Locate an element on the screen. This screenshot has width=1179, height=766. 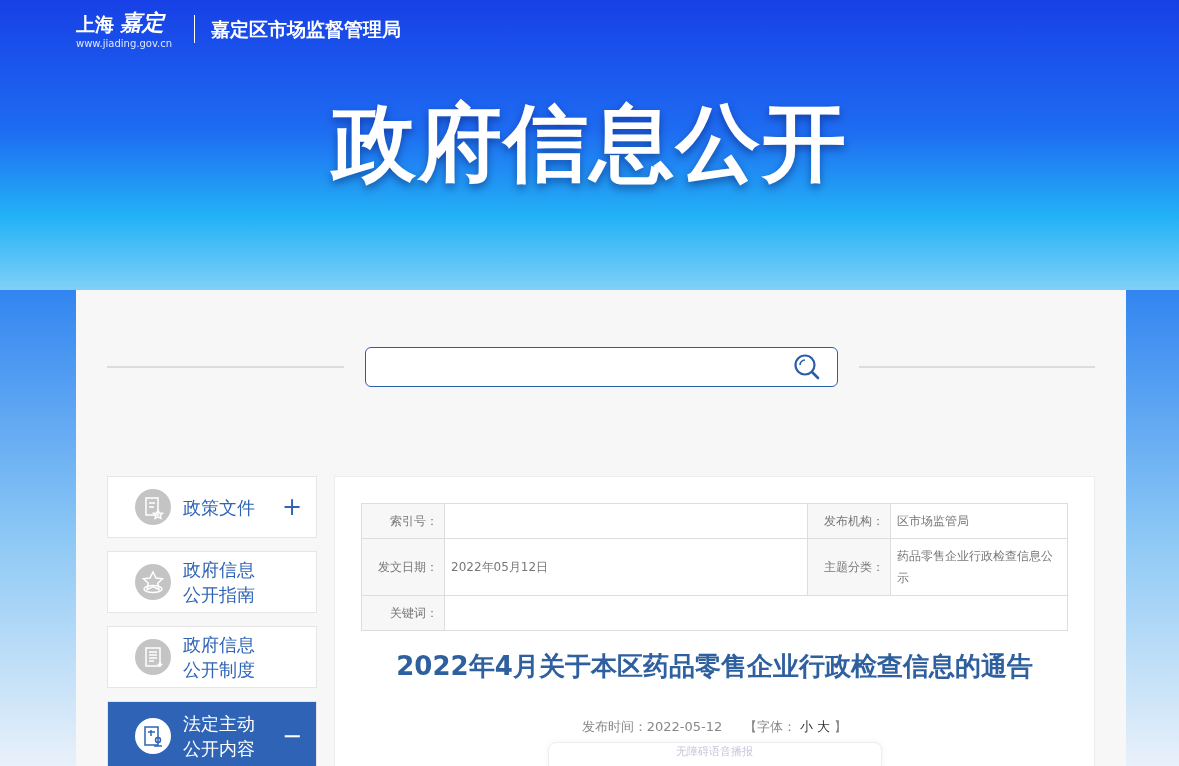
field-label: 主题分类： is located at coordinates (849, 567).